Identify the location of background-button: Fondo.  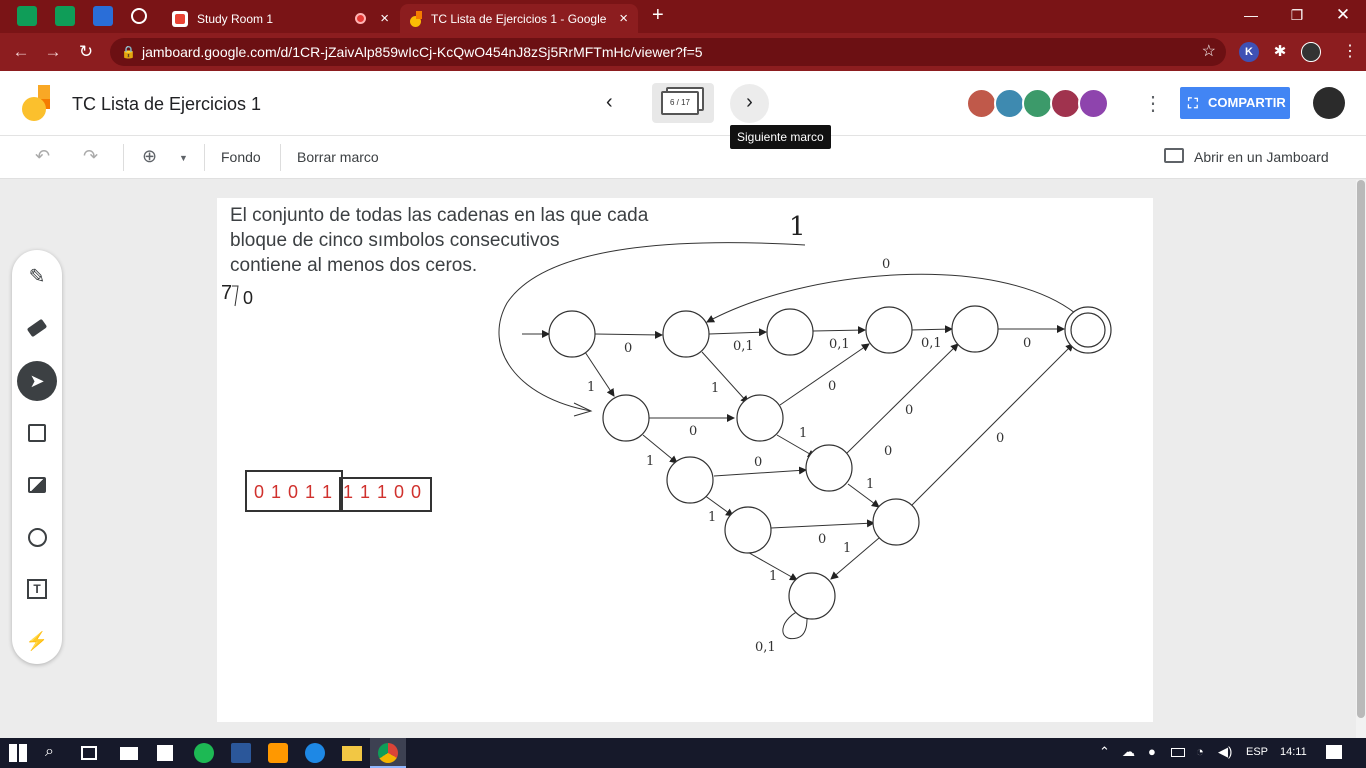
(241, 157).